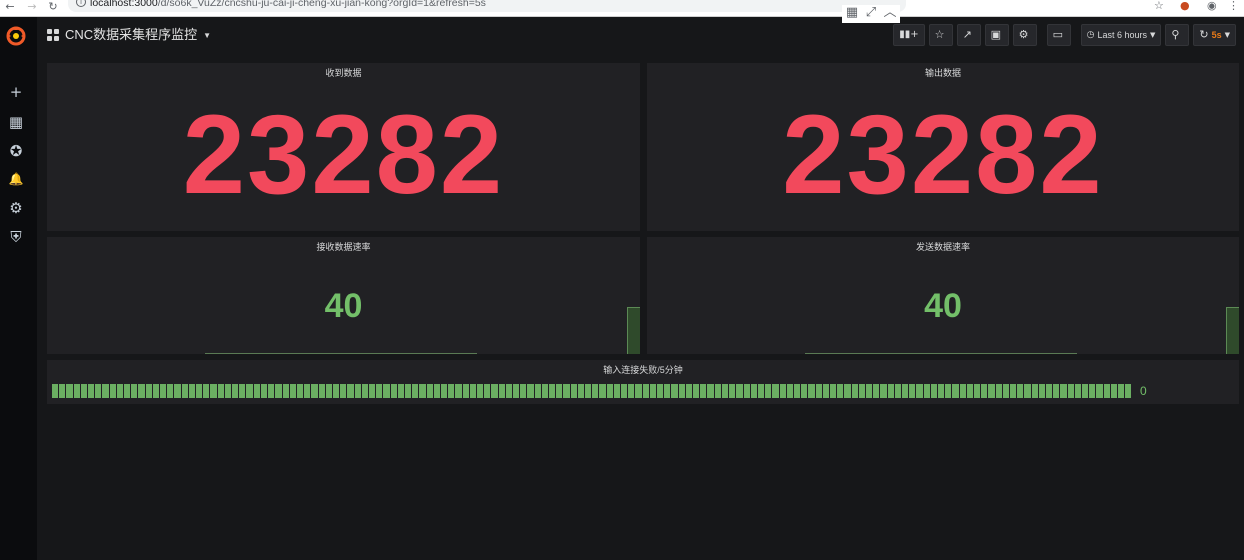 Image resolution: width=1244 pixels, height=560 pixels. Describe the element at coordinates (16, 92) in the screenshot. I see `plus-icon: +` at that location.